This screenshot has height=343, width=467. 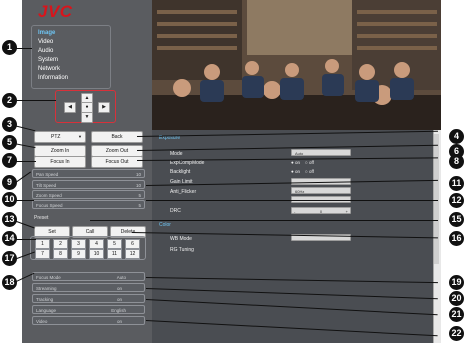 What do you see at coordinates (49, 69) in the screenshot?
I see `menu-item-network: Network` at bounding box center [49, 69].